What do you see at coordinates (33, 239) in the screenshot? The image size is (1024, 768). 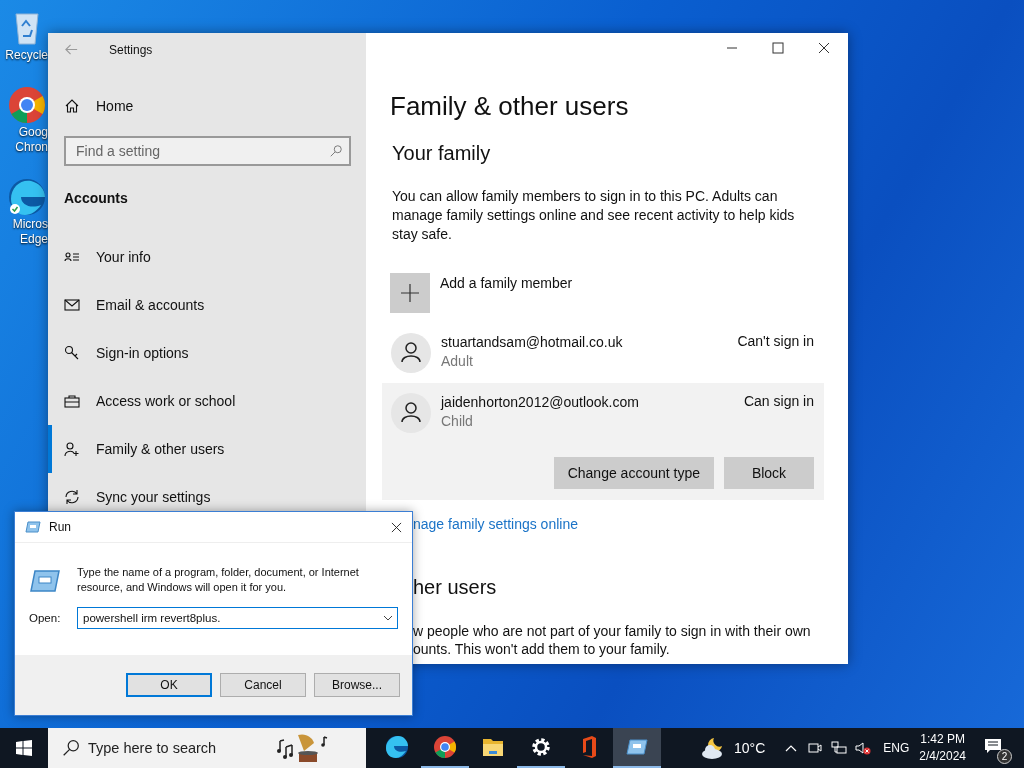 I see `desktop-icon-label: Edge` at bounding box center [33, 239].